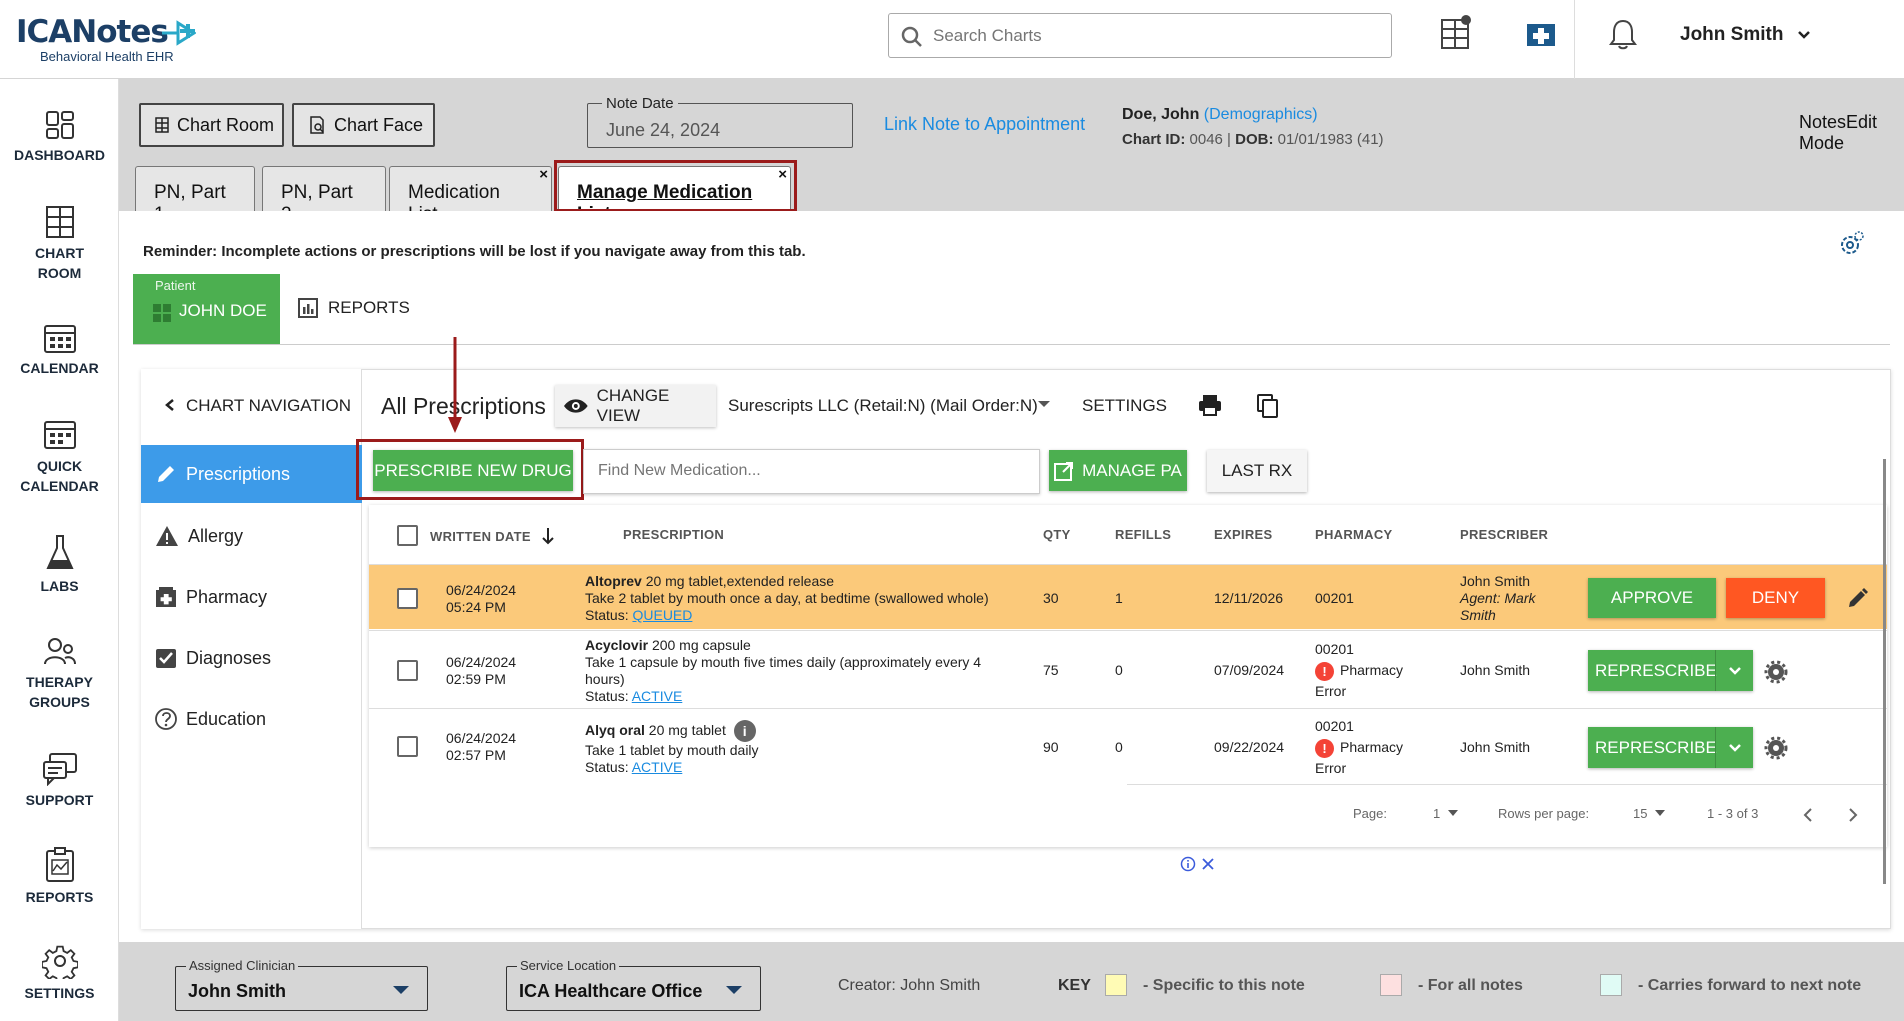 This screenshot has width=1904, height=1021. I want to click on find-medication-field, so click(811, 471).